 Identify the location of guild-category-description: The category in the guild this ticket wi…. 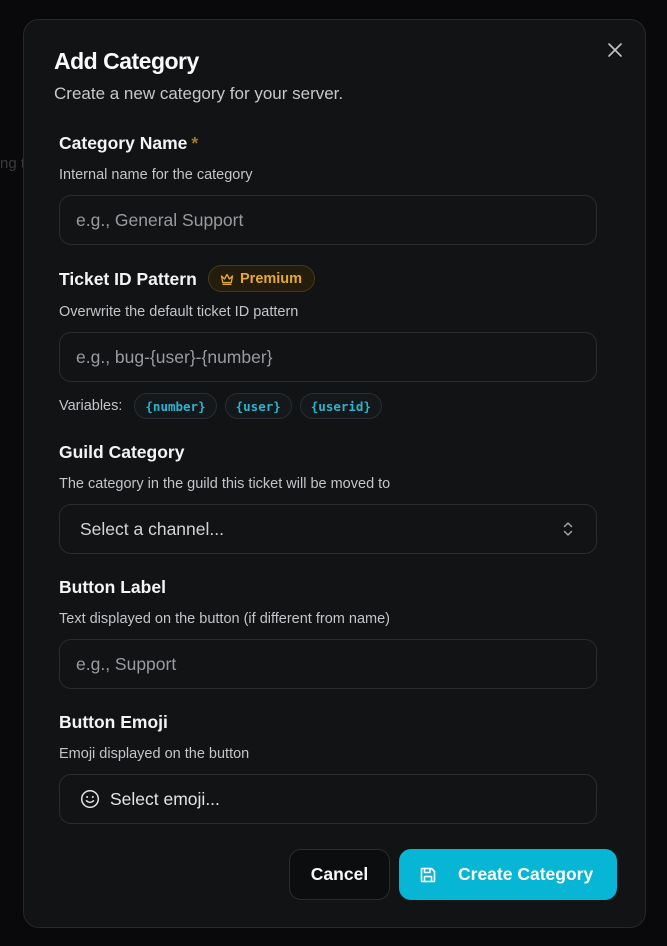
(225, 484).